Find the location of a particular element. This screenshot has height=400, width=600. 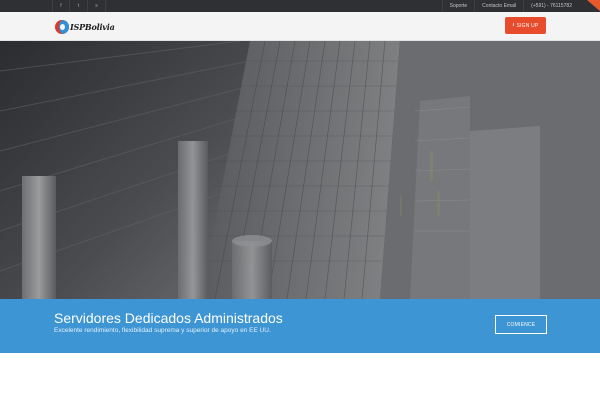

banner-title: Servidores Dedicados Administrados is located at coordinates (168, 318).